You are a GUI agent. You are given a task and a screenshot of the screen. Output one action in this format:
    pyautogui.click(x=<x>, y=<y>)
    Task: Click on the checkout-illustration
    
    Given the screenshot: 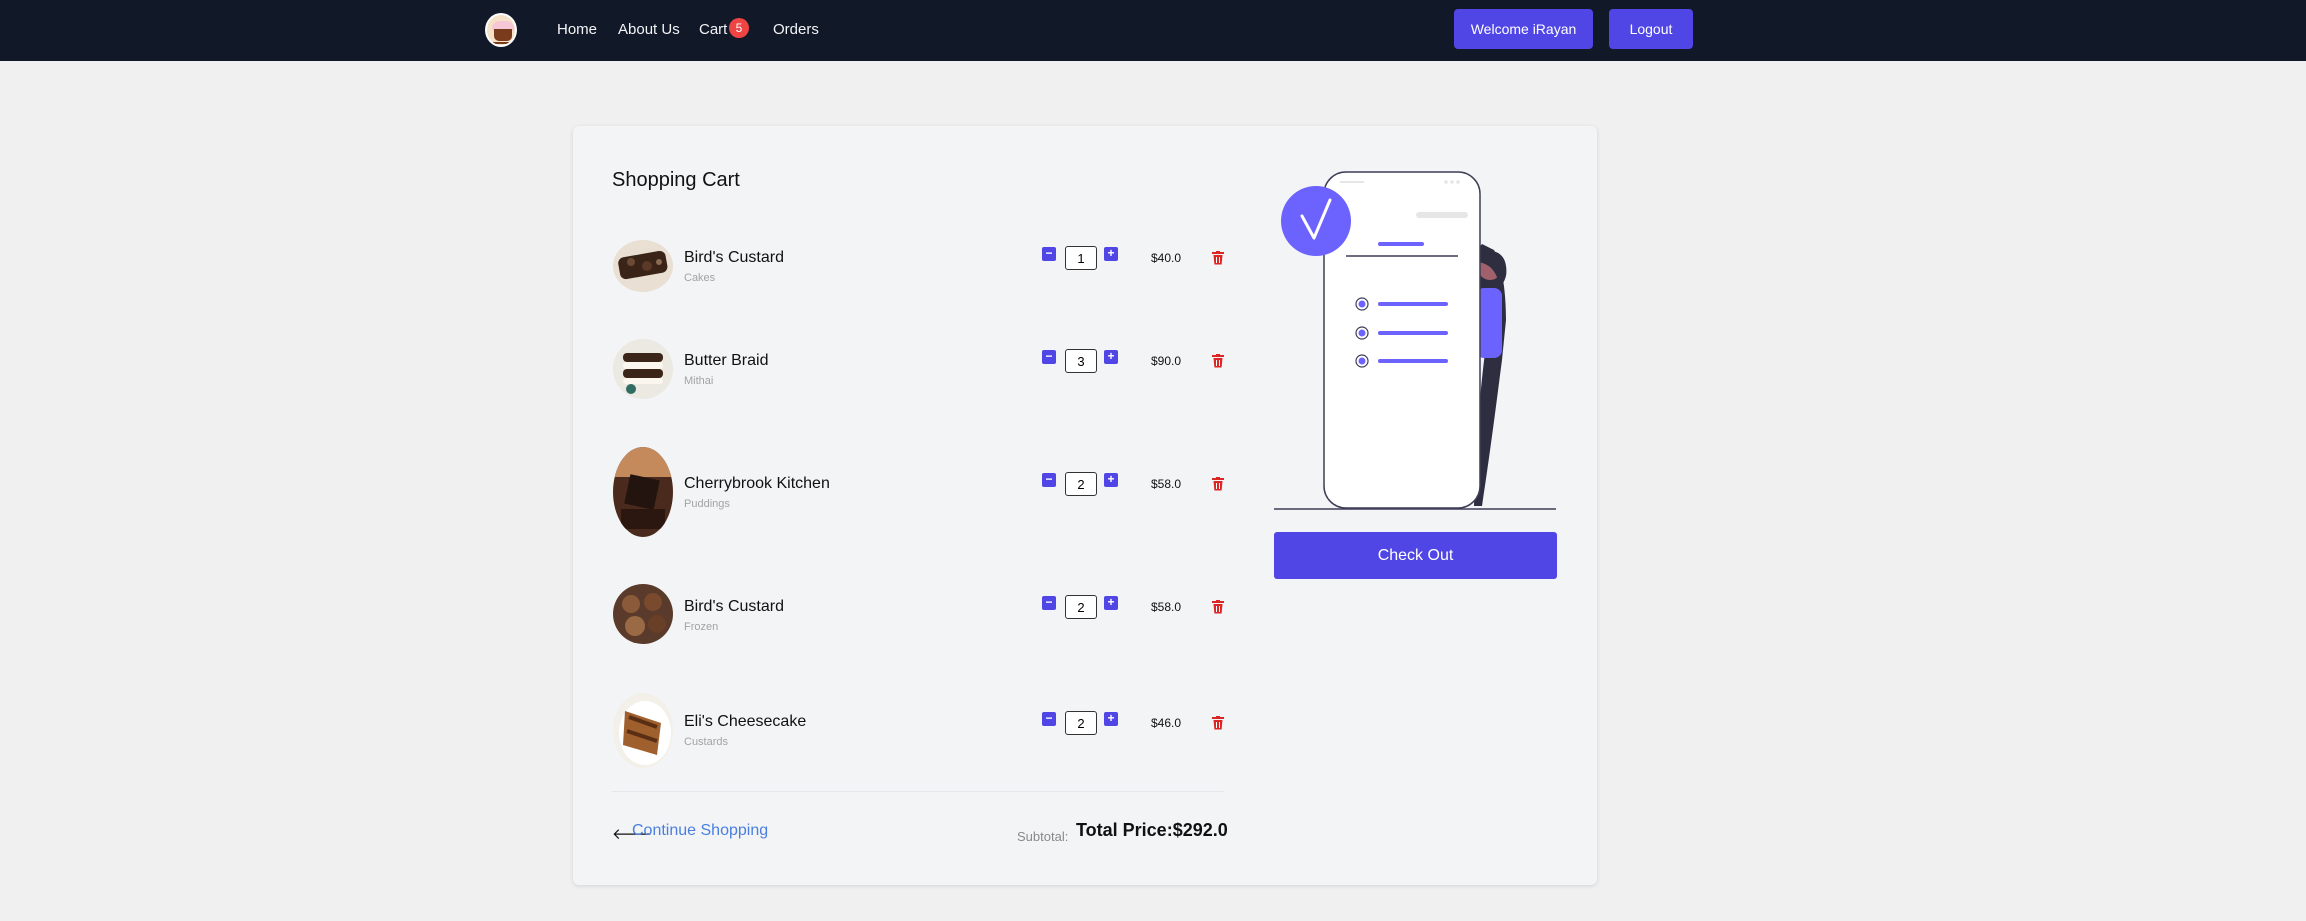 What is the action you would take?
    pyautogui.click(x=1415, y=340)
    